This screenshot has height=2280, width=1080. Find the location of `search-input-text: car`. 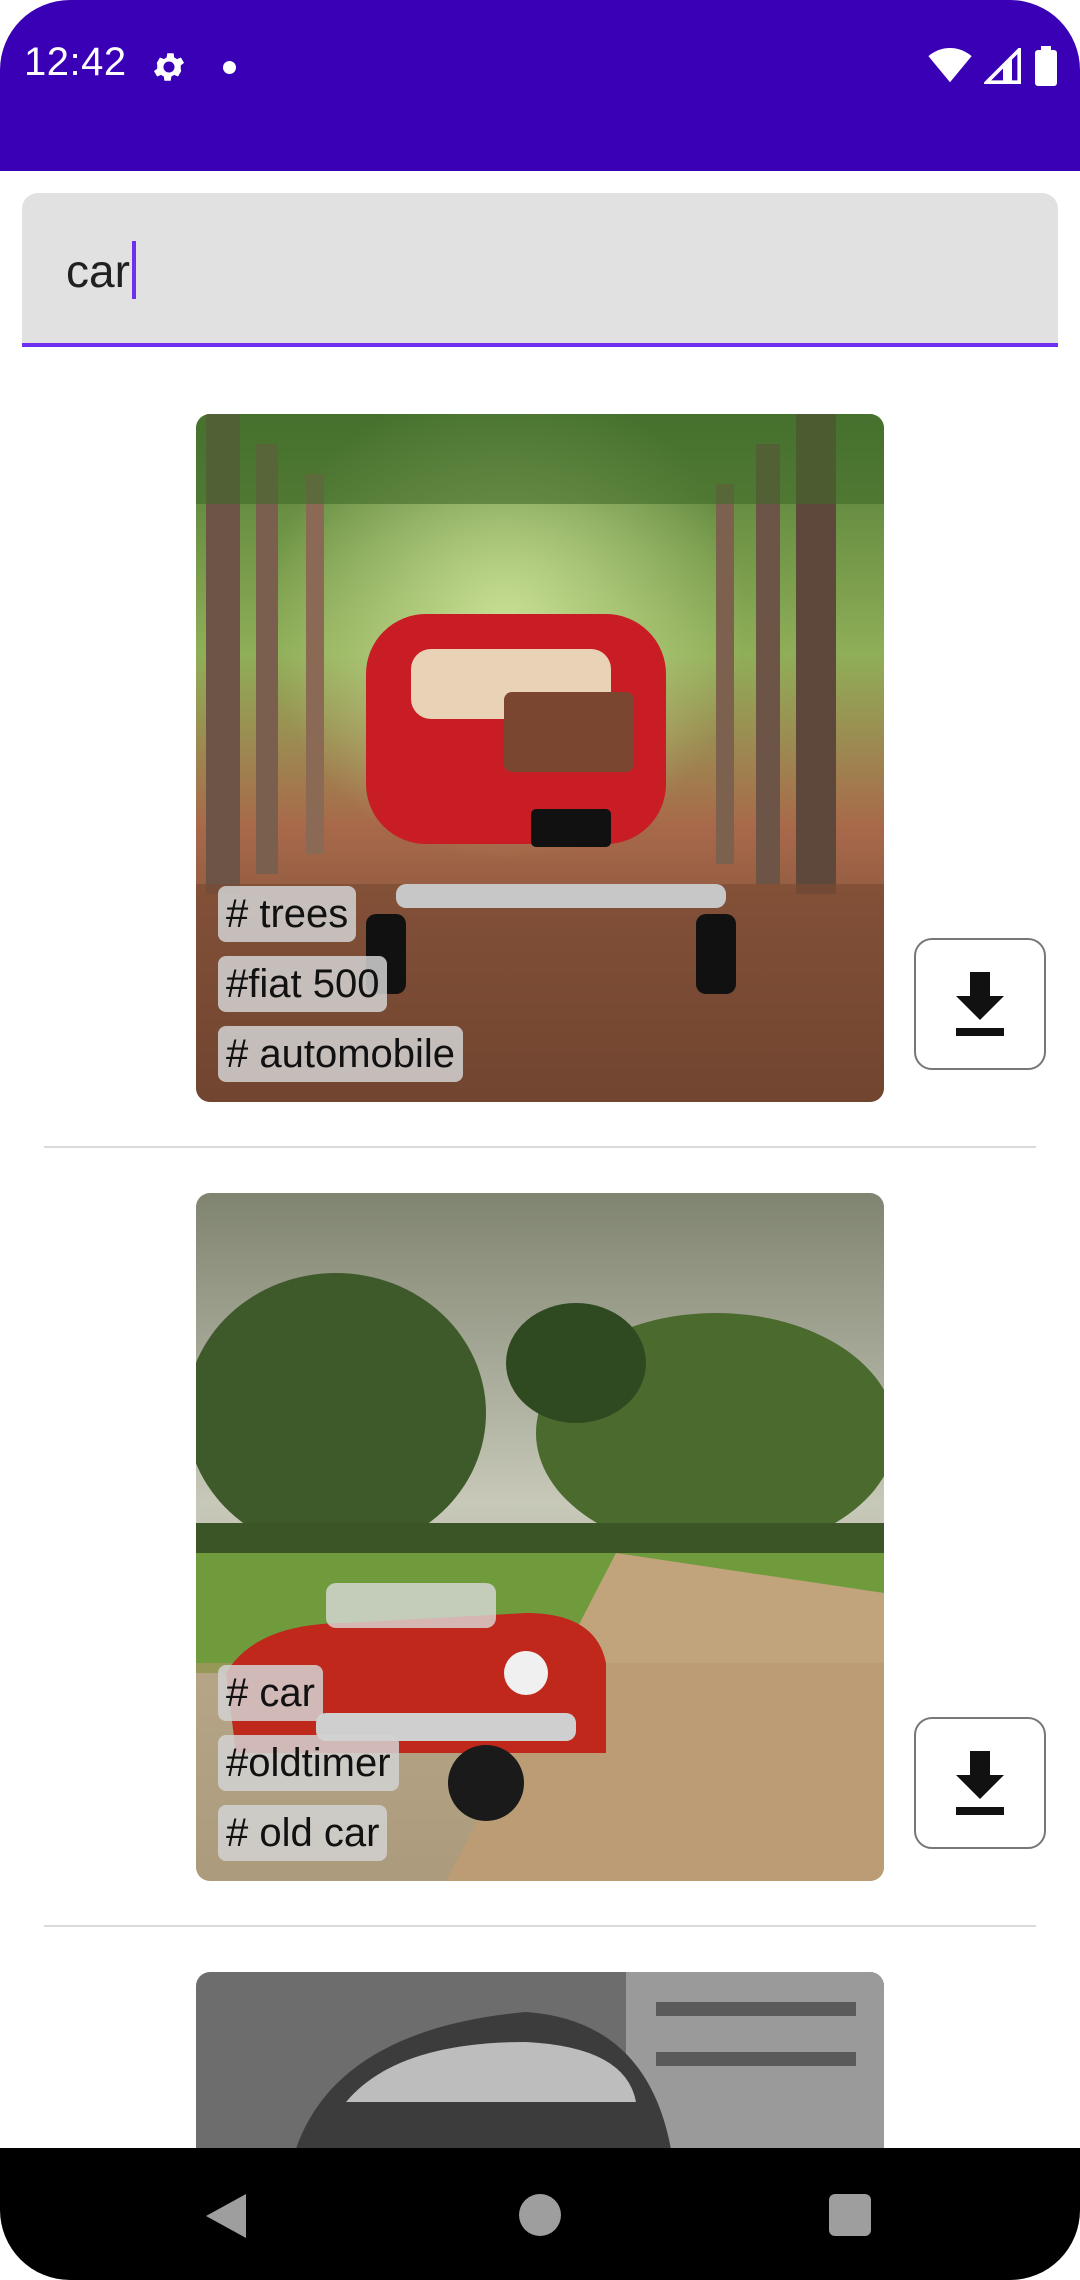

search-input-text: car is located at coordinates (101, 270).